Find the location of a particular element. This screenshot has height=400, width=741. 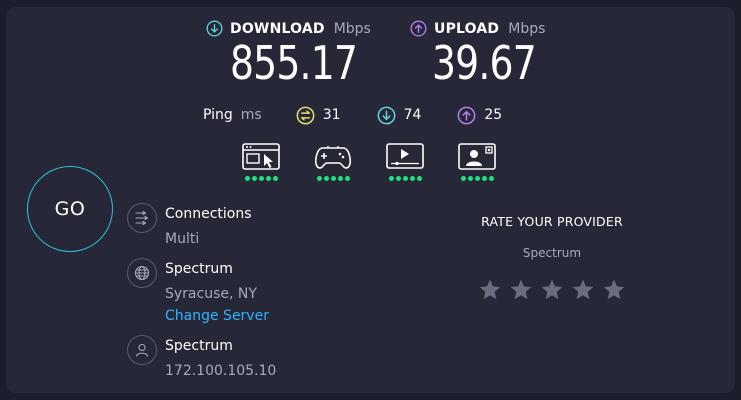

server-provider: Spectrum is located at coordinates (199, 269).